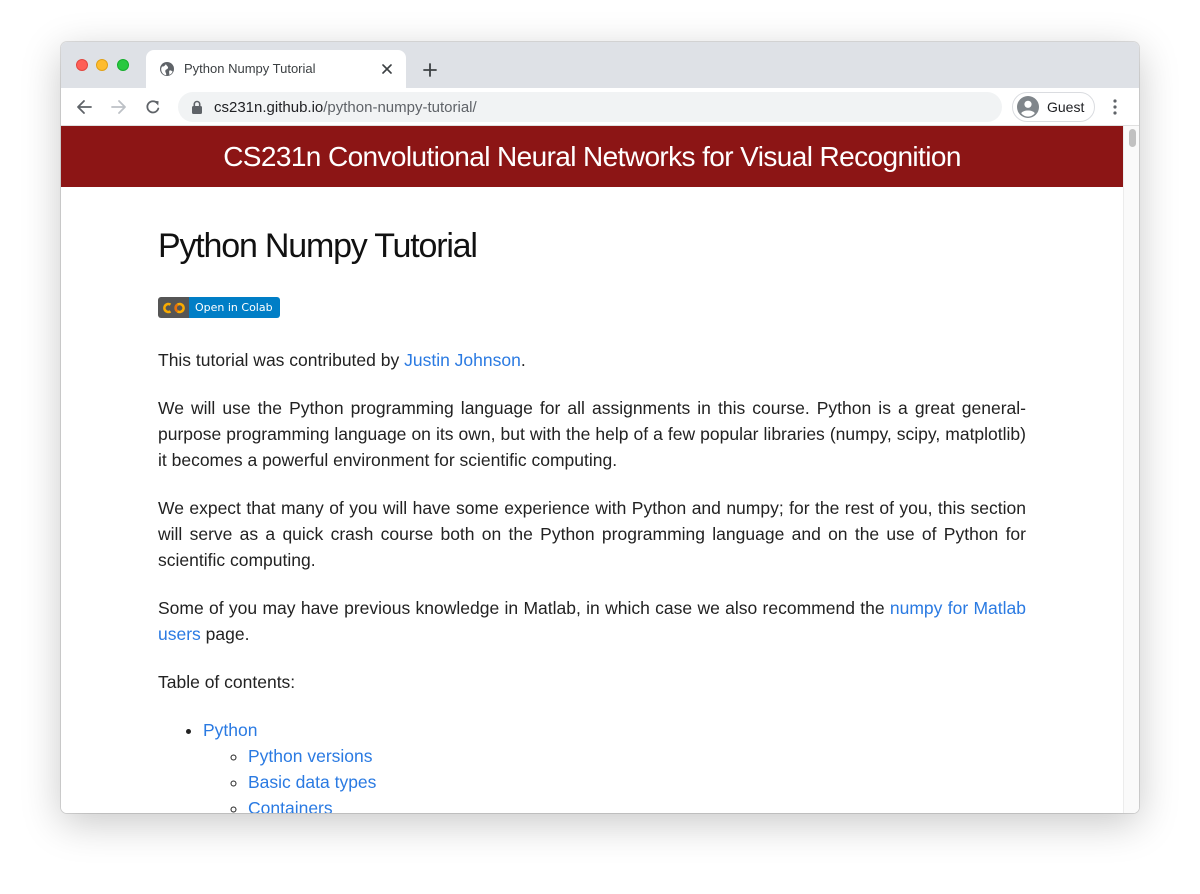  I want to click on plus-icon, so click(430, 70).